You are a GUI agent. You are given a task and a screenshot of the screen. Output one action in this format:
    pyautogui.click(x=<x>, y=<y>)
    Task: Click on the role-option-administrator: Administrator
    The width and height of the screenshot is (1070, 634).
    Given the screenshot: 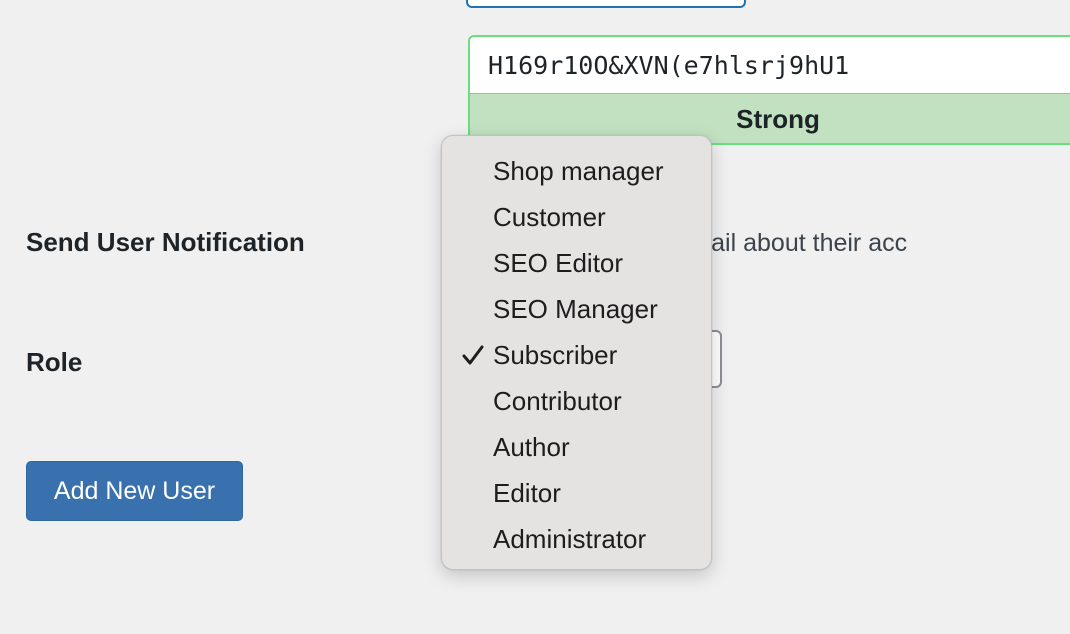 What is the action you would take?
    pyautogui.click(x=576, y=539)
    